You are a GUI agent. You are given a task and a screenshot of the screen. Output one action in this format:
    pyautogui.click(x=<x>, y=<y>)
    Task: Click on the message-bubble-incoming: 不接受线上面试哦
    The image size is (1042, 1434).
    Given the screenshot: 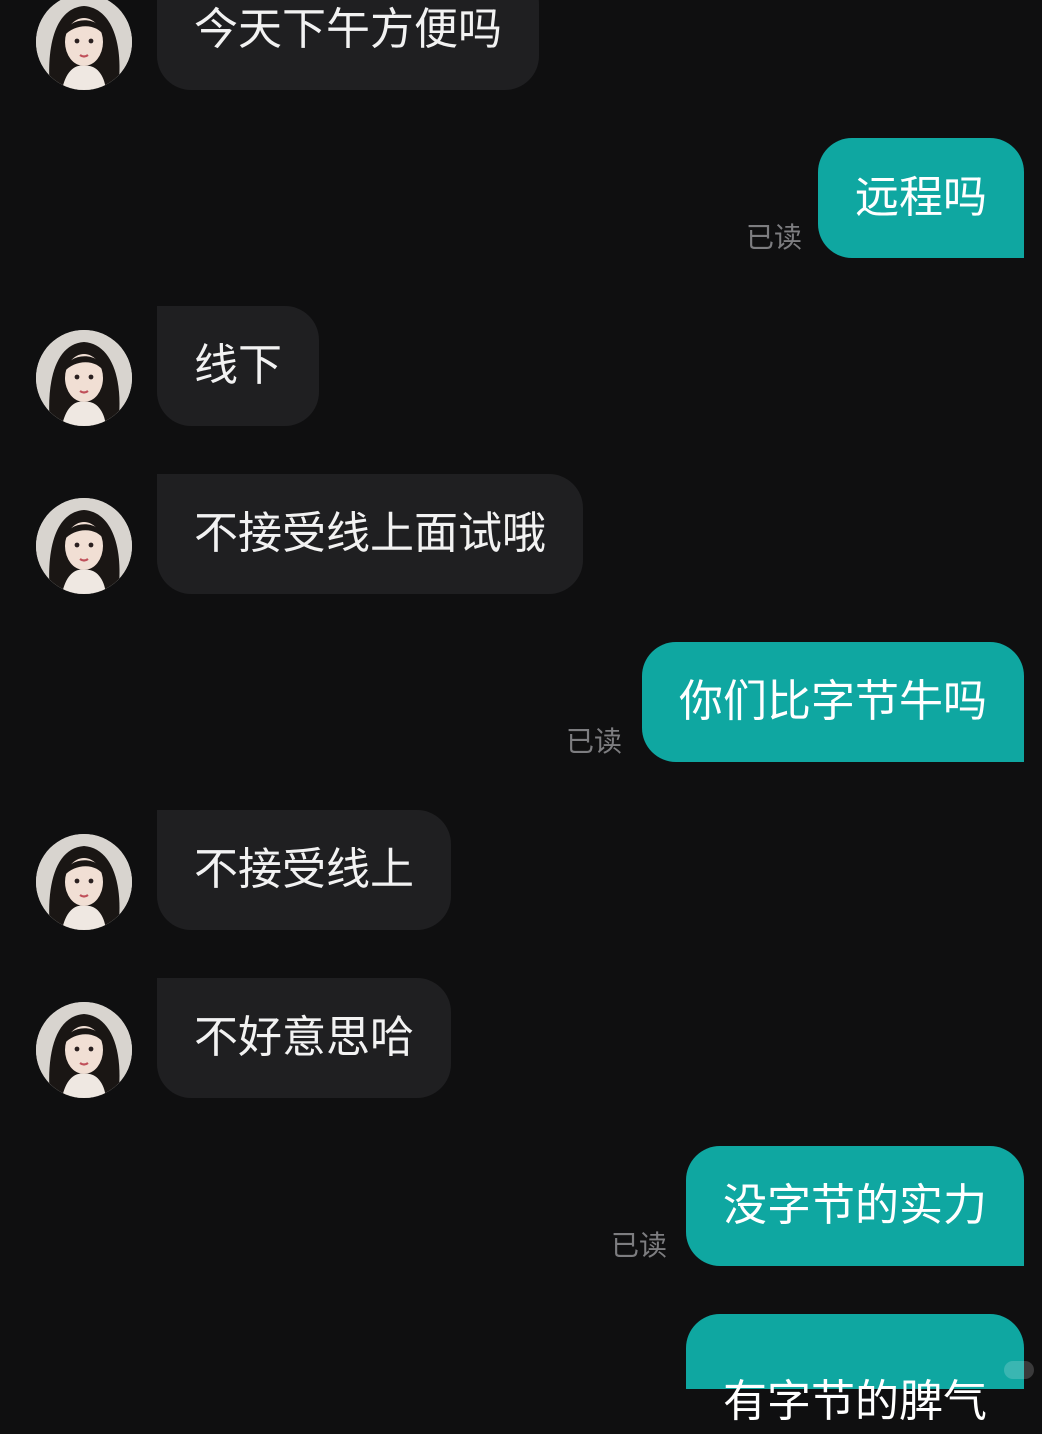 What is the action you would take?
    pyautogui.click(x=370, y=534)
    